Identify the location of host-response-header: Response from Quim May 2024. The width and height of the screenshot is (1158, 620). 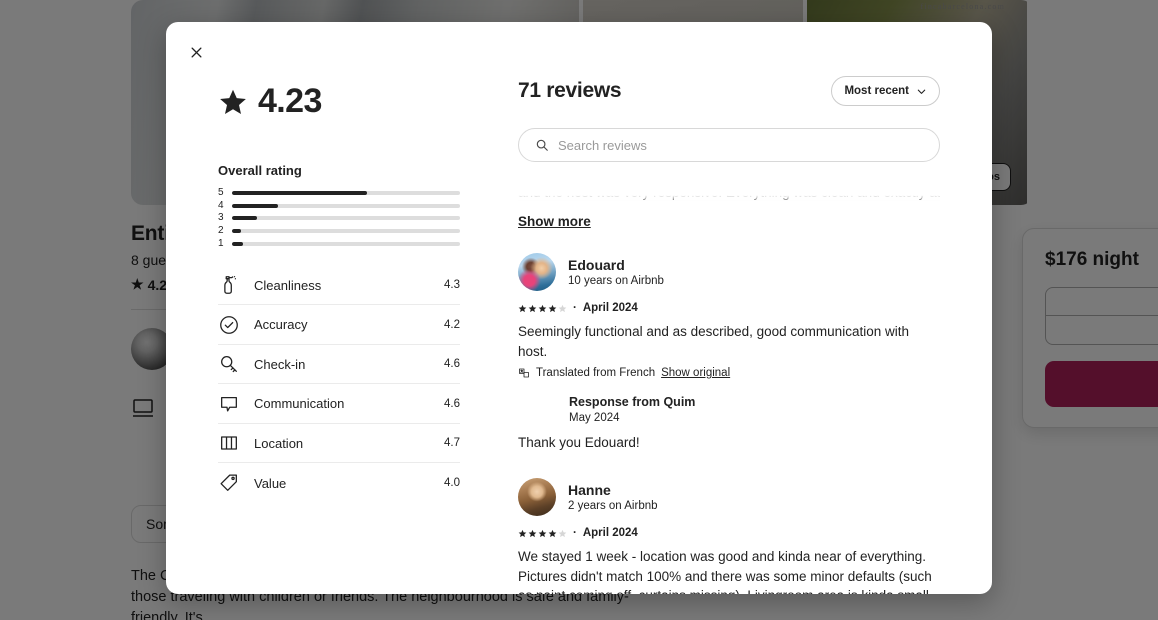
(735, 409).